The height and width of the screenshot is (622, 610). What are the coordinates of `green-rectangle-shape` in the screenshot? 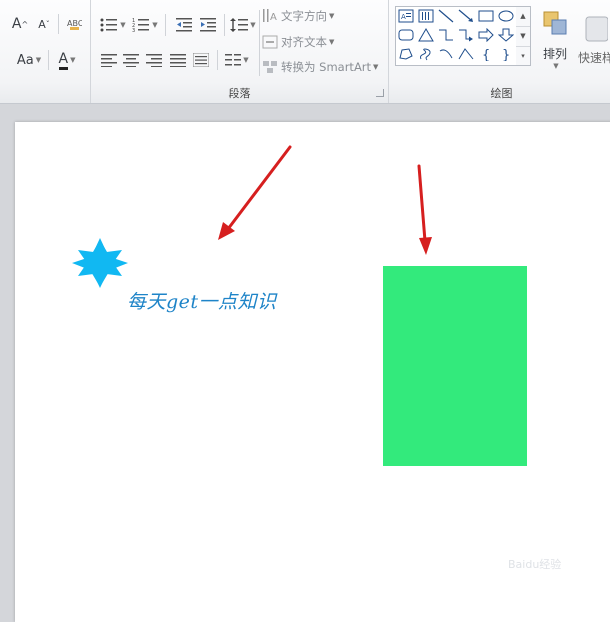 It's located at (455, 366).